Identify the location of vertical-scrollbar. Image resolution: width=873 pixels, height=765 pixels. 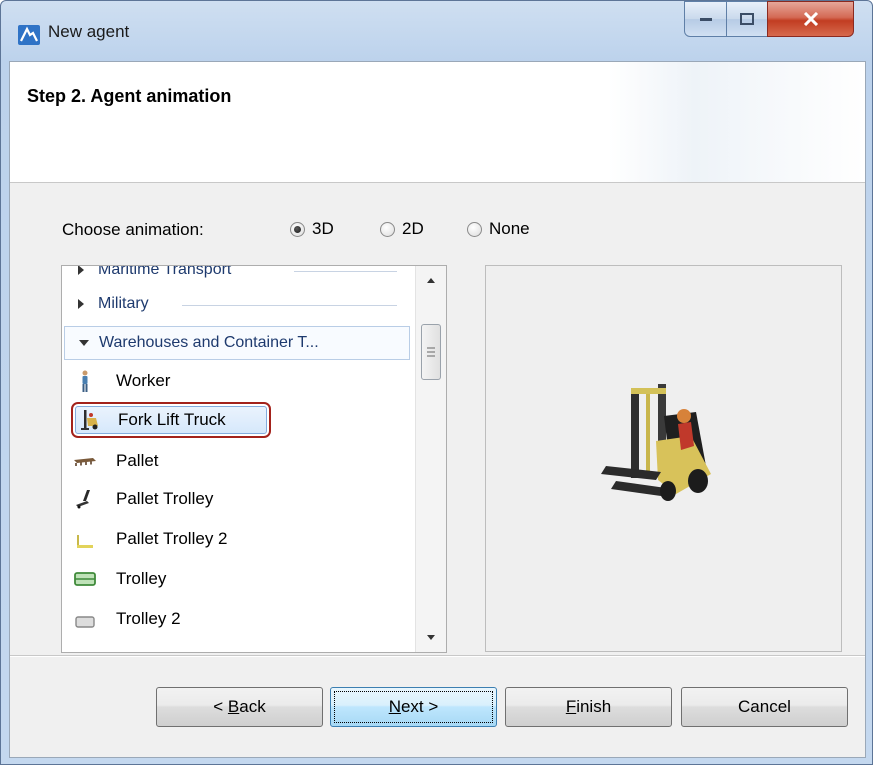
(430, 459).